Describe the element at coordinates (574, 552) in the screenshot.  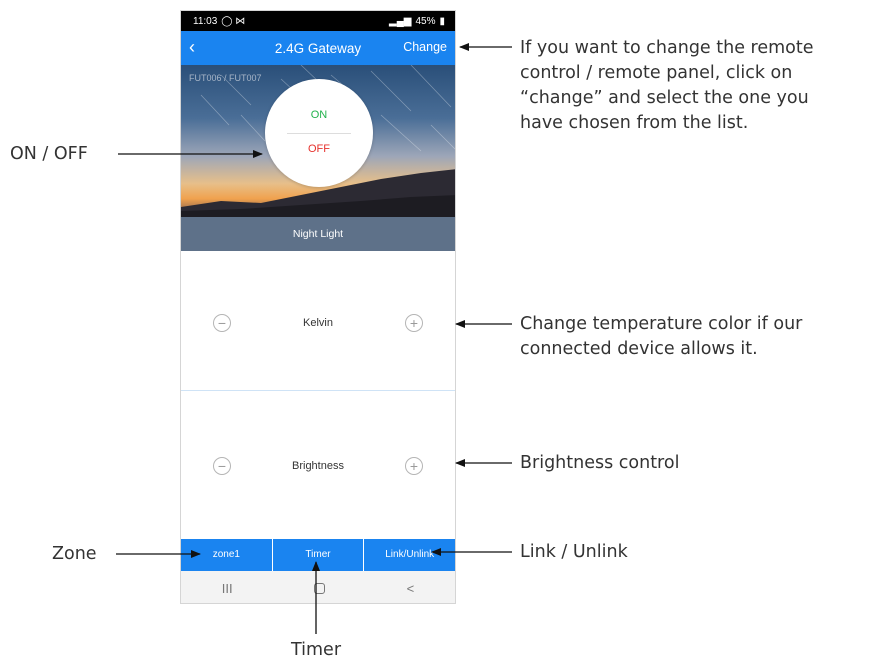
I see `annotation-link: Link / Unlink` at that location.